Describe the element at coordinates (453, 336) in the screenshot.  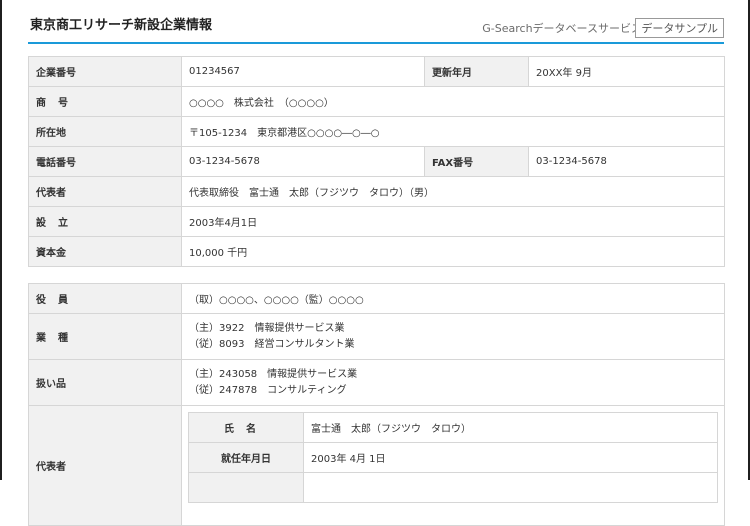
I see `industry-value: （主）3922 情報提供サービス業 （従）8093 経営コンサルタント業` at that location.